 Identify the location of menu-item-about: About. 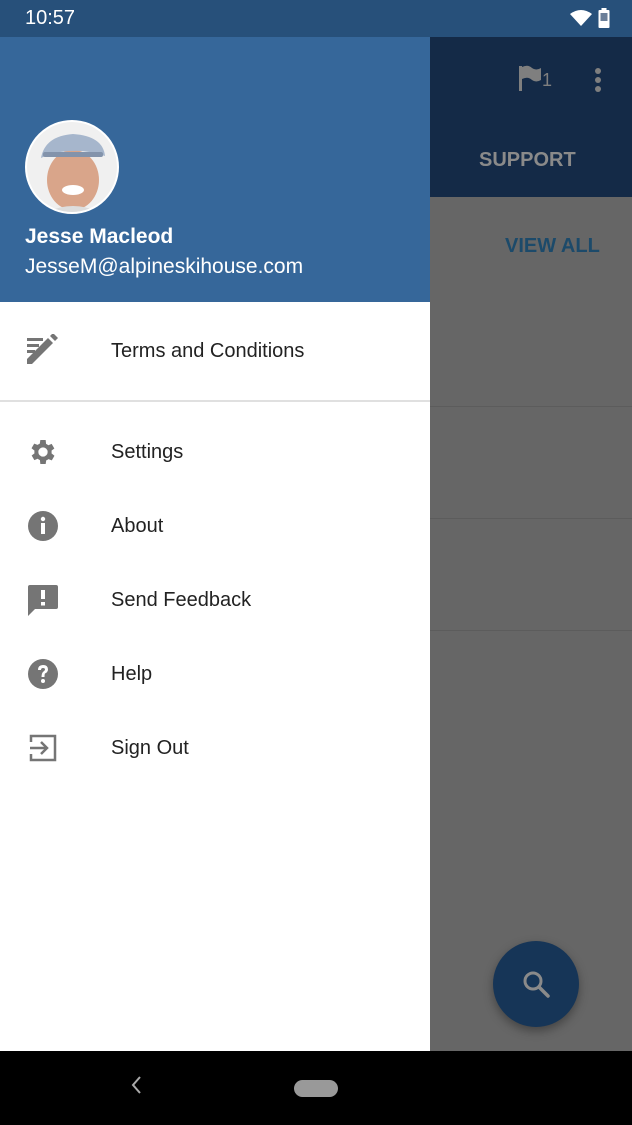
(215, 526).